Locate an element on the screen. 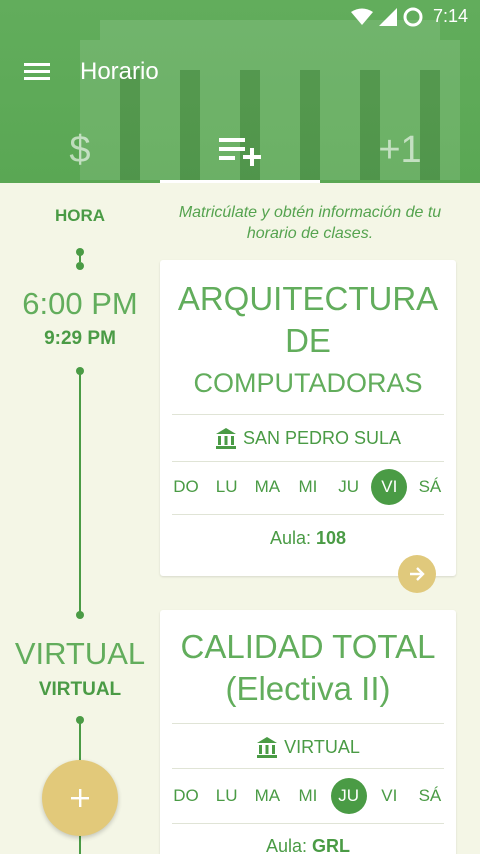 The image size is (480, 854). campus-row: VIRTUAL is located at coordinates (308, 747).